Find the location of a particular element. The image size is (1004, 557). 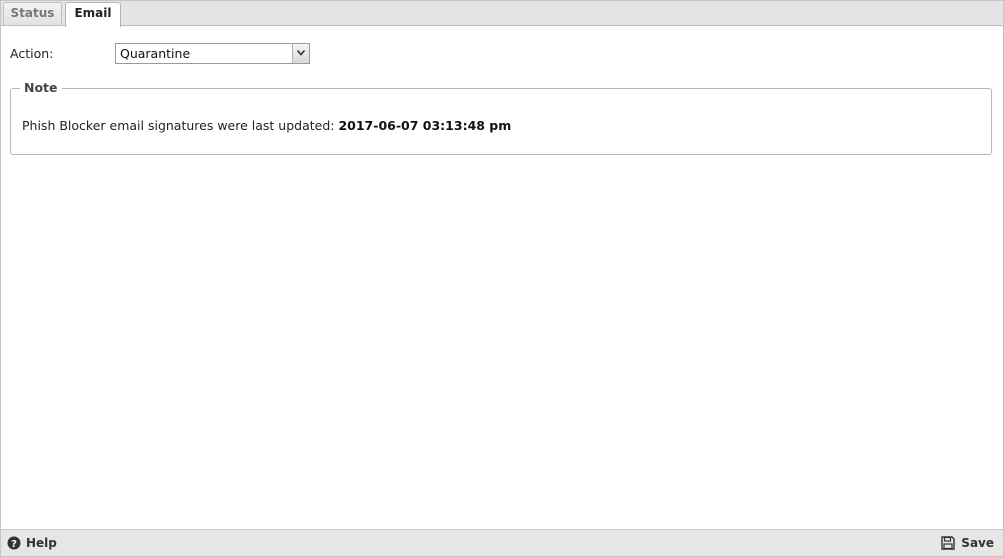

note-legend: Note is located at coordinates (41, 88).